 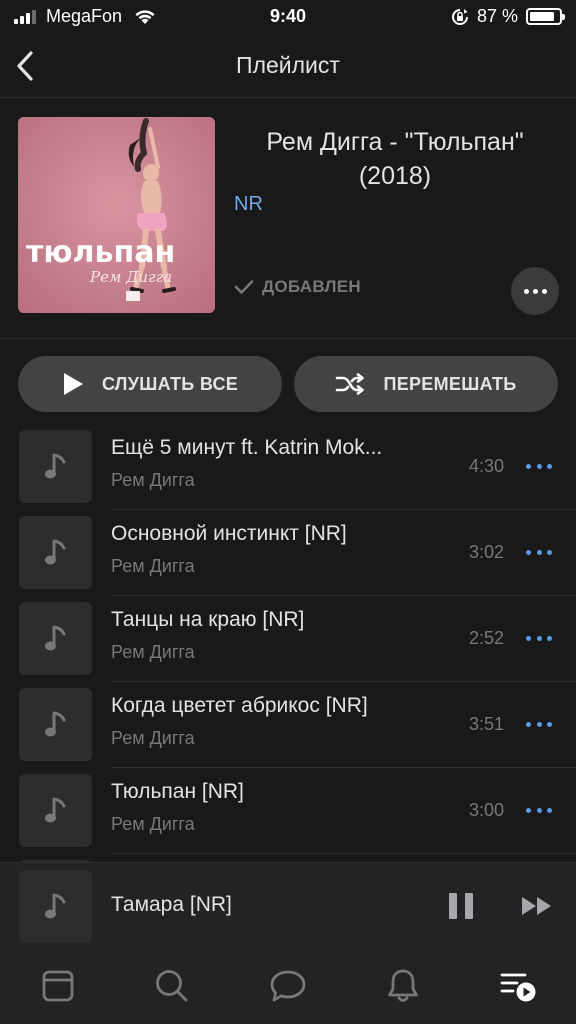 I want to click on album-cover: тюльпан Рем Дигга, so click(x=116, y=215).